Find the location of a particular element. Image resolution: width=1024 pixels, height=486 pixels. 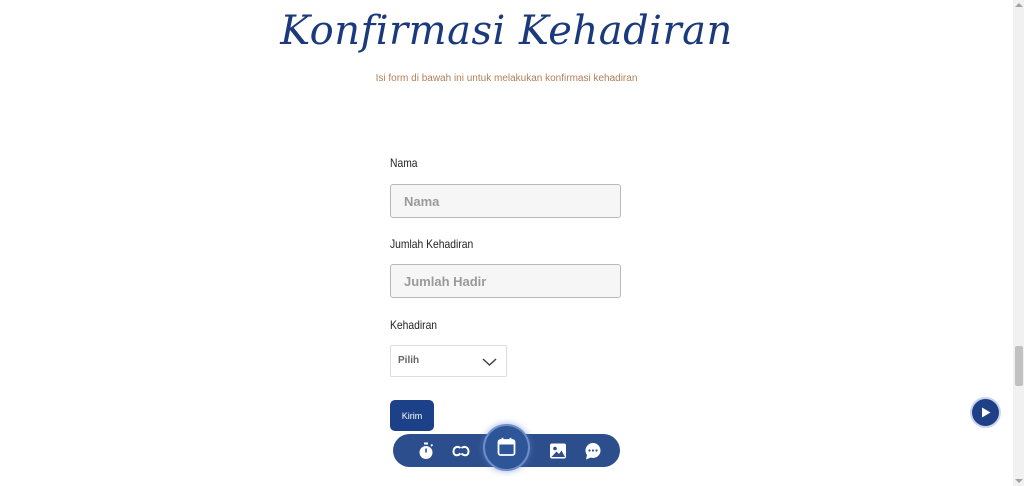

gallery-icon is located at coordinates (558, 451).